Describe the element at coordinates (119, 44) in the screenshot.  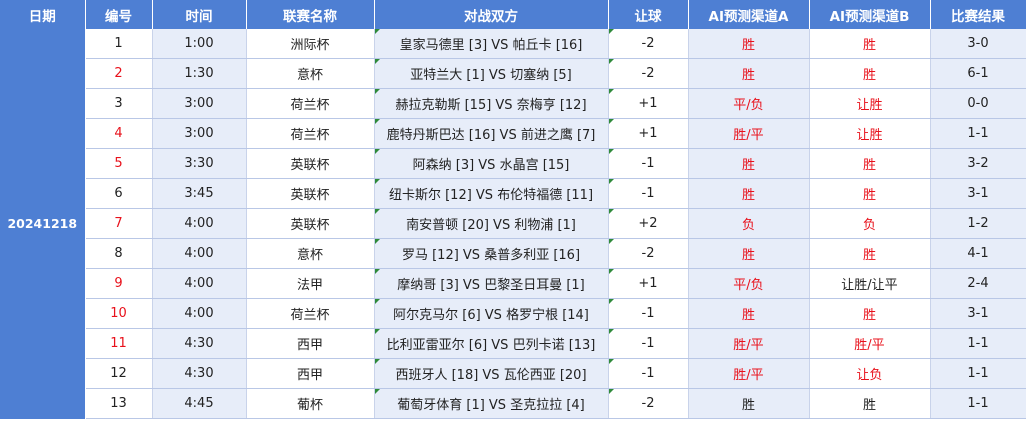
I see `row-number: 1` at that location.